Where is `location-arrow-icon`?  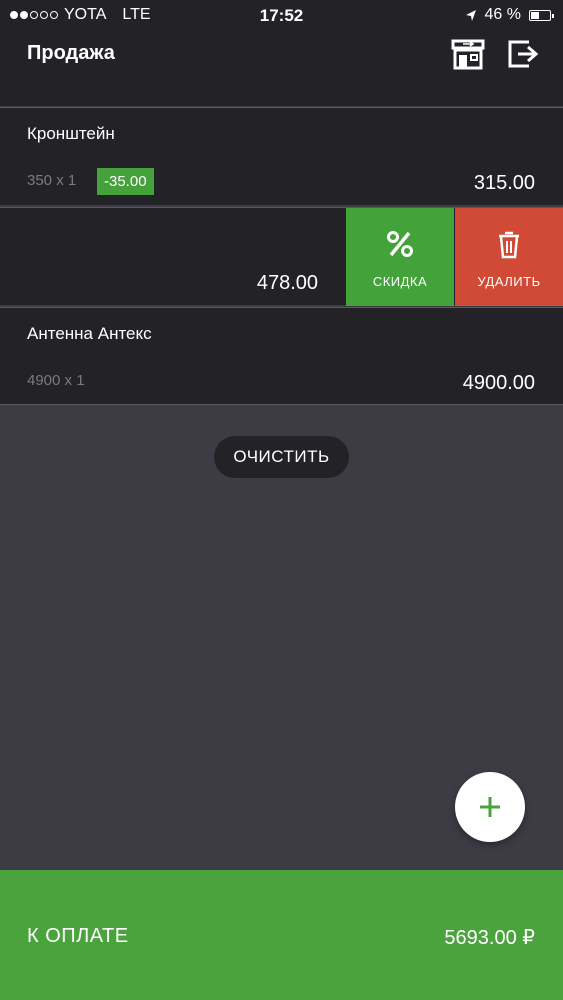 location-arrow-icon is located at coordinates (470, 15).